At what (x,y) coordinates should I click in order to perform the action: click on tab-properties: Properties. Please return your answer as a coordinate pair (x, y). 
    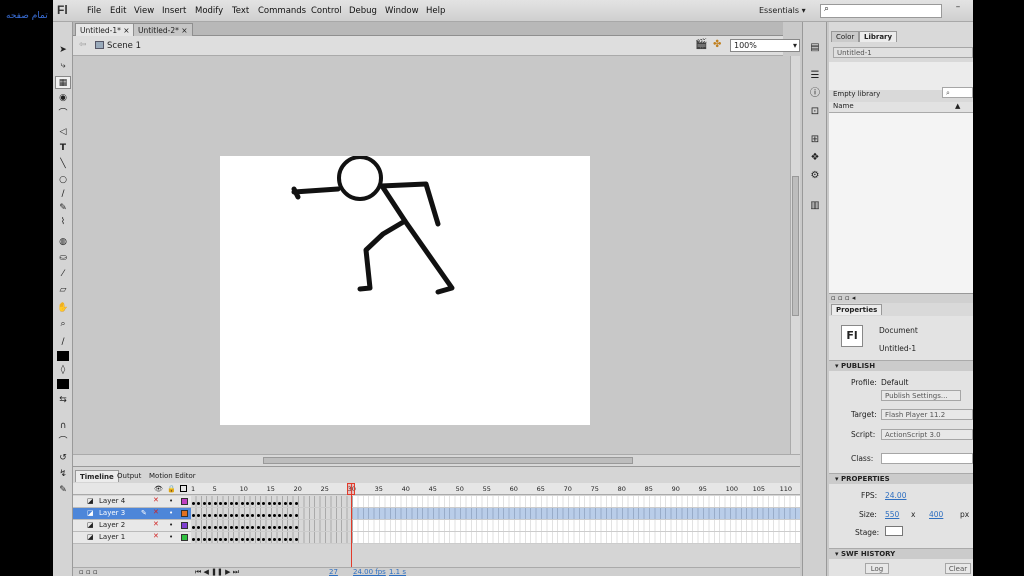
    Looking at the image, I should click on (857, 309).